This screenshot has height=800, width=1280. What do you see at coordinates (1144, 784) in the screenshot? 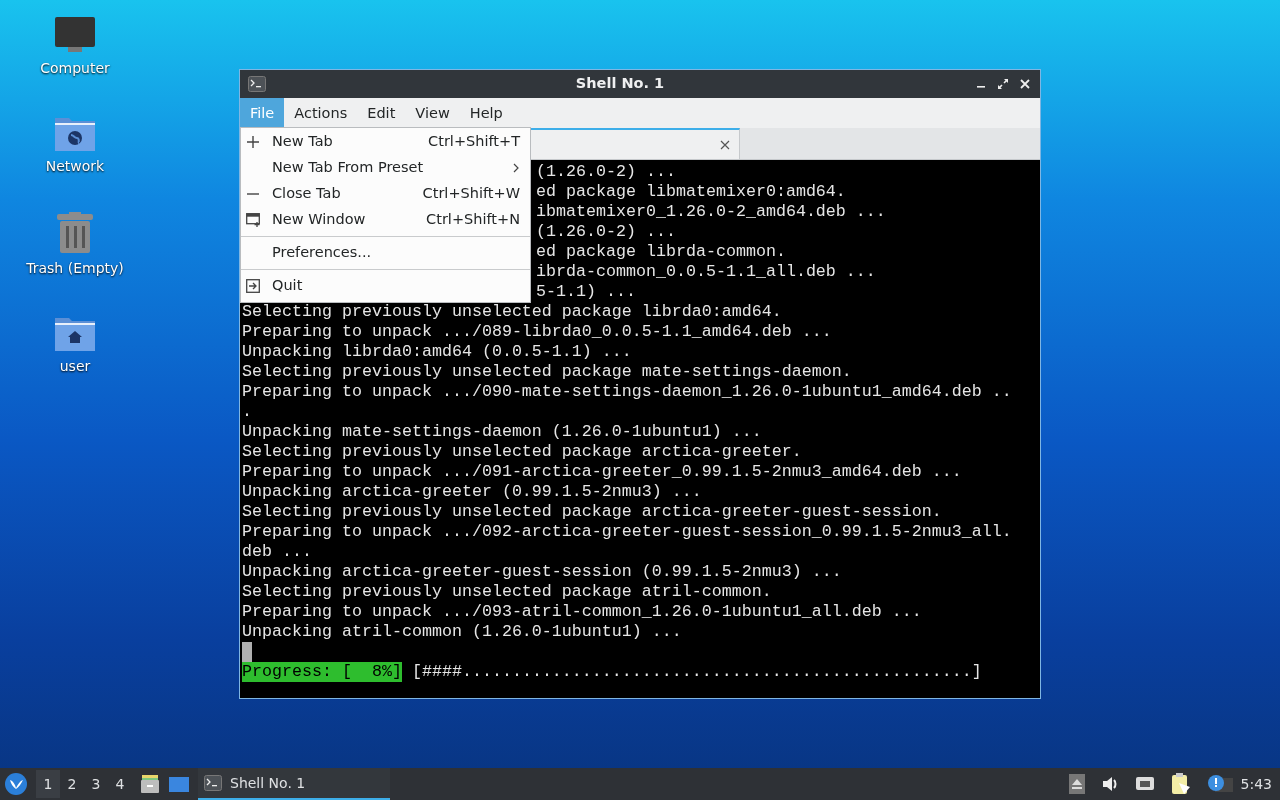
I see `network-icon` at bounding box center [1144, 784].